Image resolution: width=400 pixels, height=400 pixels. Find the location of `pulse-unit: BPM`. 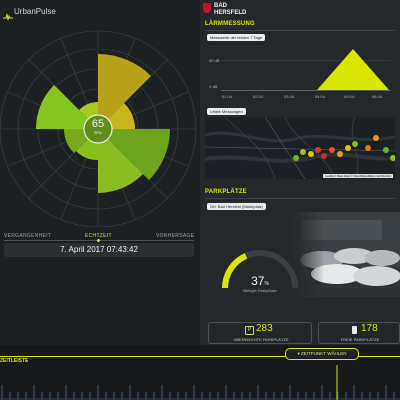

pulse-unit: BPM is located at coordinates (98, 133).